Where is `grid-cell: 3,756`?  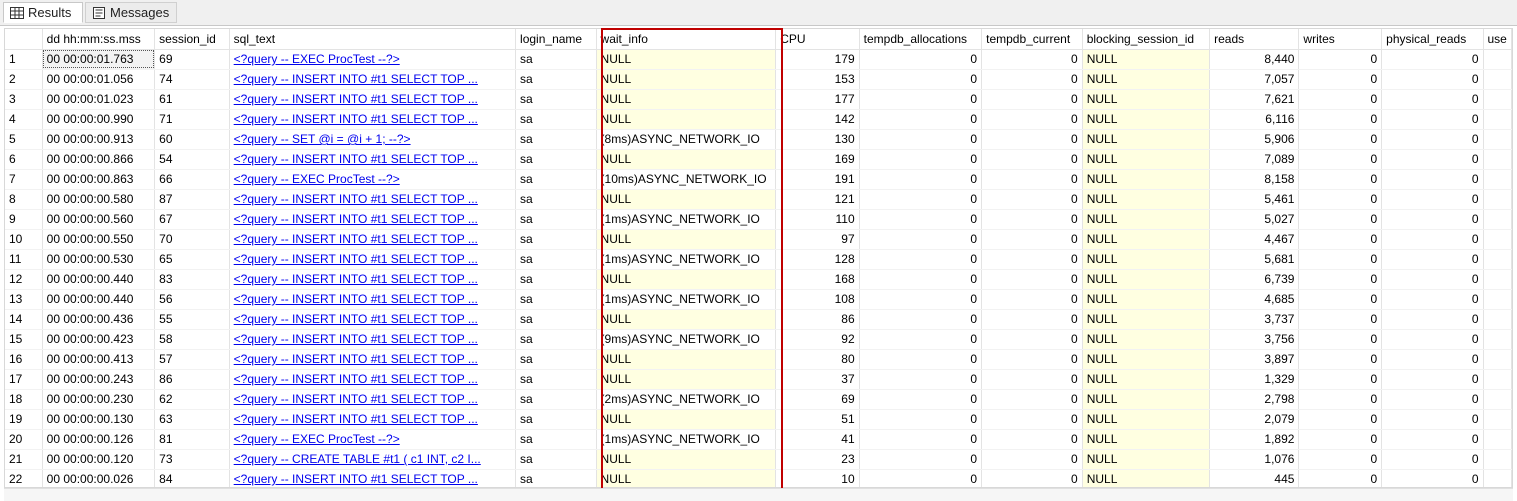
grid-cell: 3,756 is located at coordinates (1254, 339).